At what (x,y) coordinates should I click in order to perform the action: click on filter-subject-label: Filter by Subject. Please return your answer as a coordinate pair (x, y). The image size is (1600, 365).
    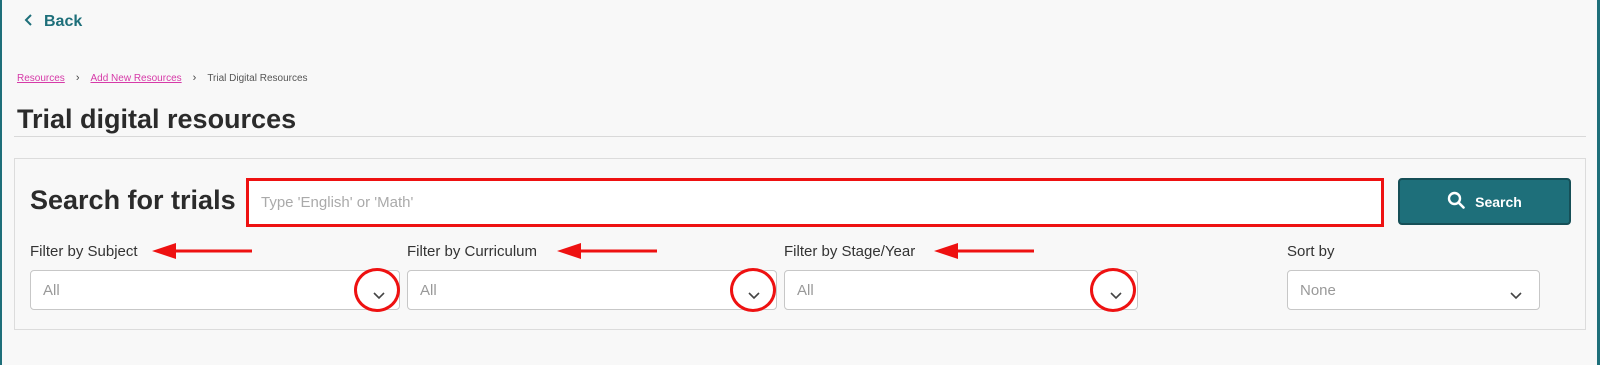
    Looking at the image, I should click on (84, 251).